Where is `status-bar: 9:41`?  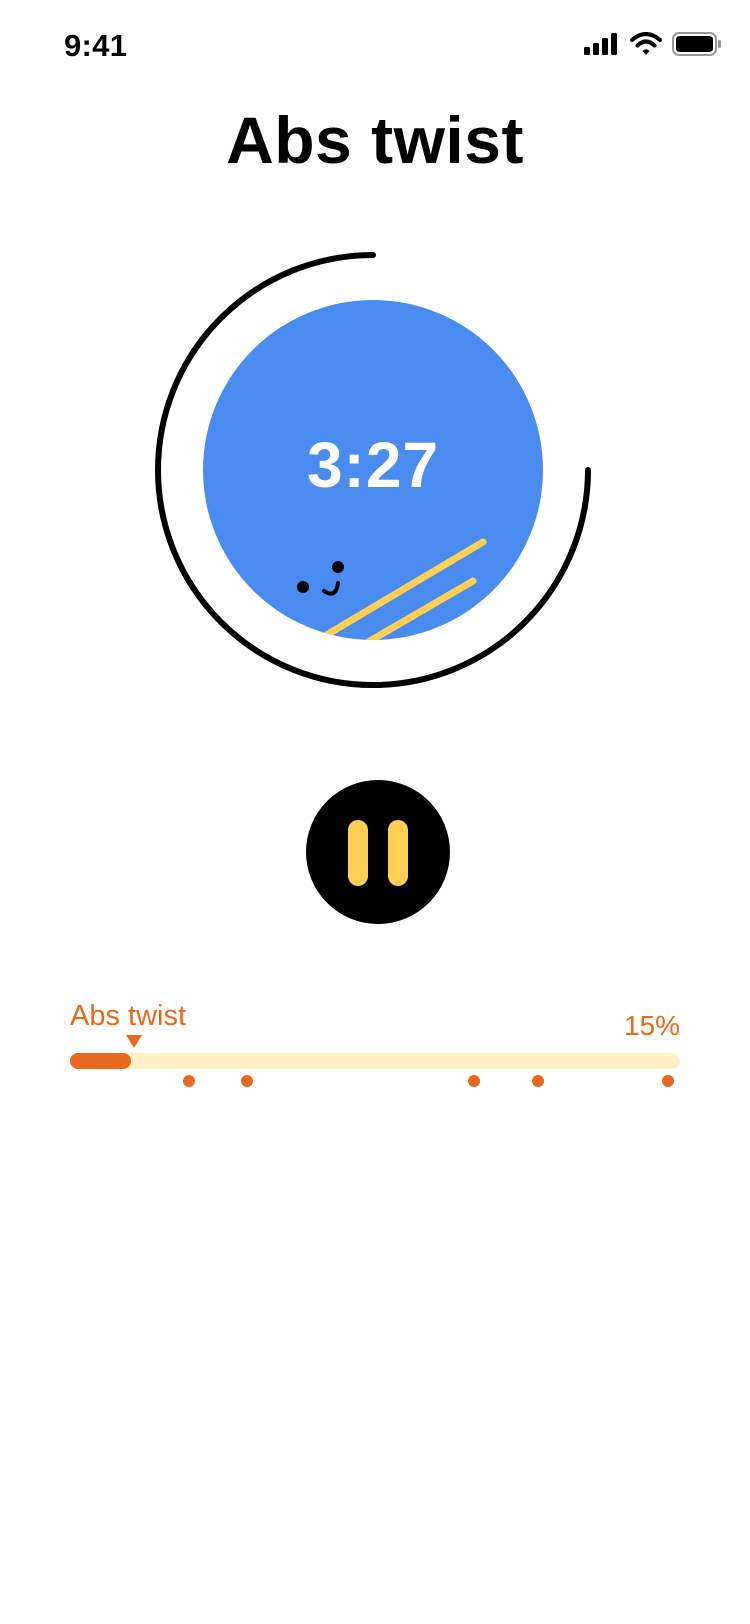
status-bar: 9:41 is located at coordinates (375, 48).